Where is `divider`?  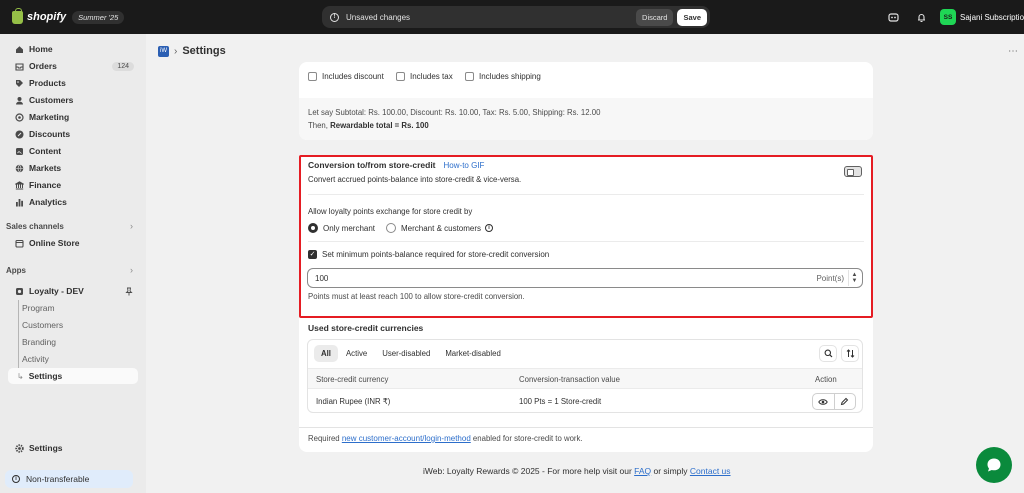 divider is located at coordinates (586, 427).